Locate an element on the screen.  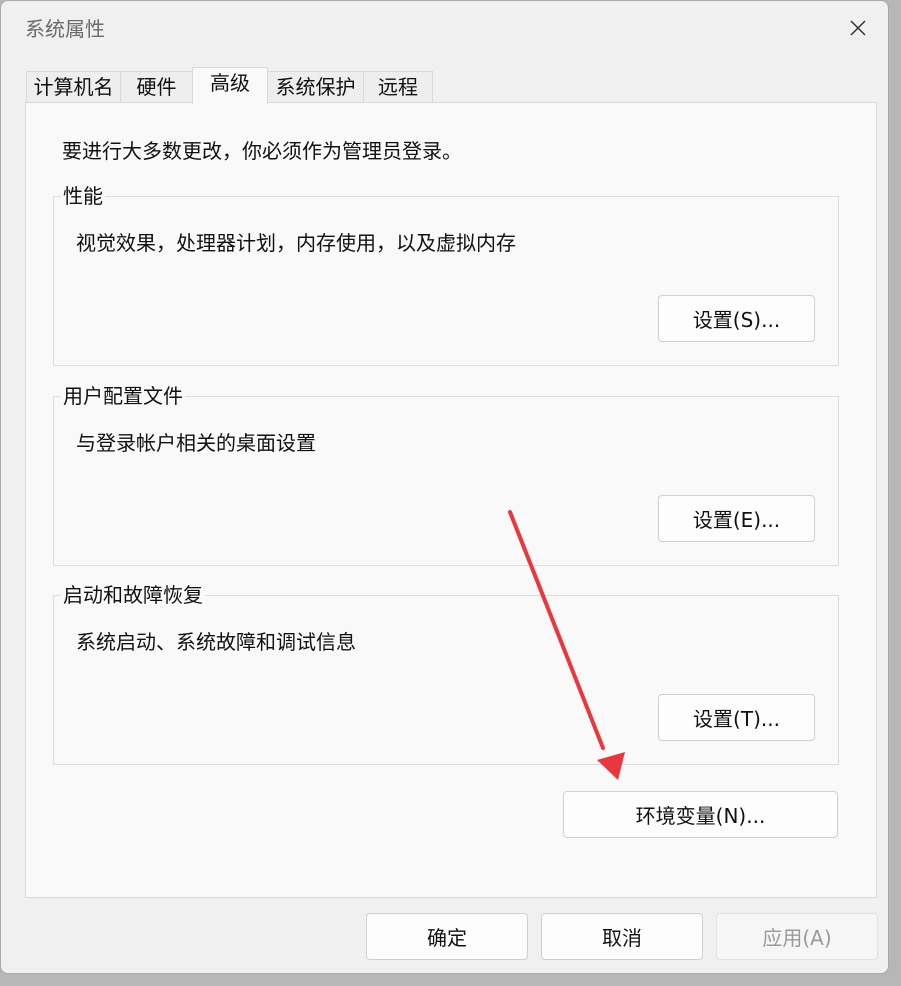
window-title: 系统属性 is located at coordinates (65, 29).